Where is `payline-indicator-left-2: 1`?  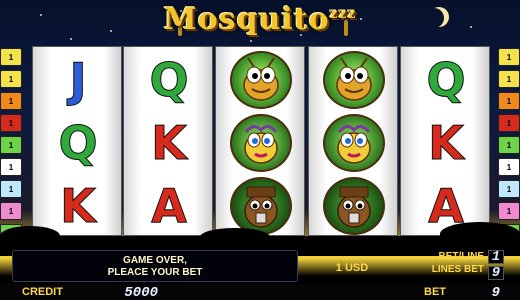 payline-indicator-left-2: 1 is located at coordinates (11, 79).